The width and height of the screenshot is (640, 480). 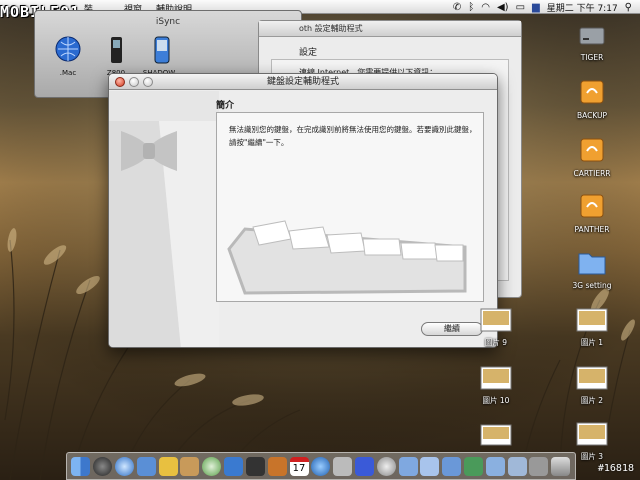 What do you see at coordinates (299, 466) in the screenshot?
I see `ical-icon: 17` at bounding box center [299, 466].